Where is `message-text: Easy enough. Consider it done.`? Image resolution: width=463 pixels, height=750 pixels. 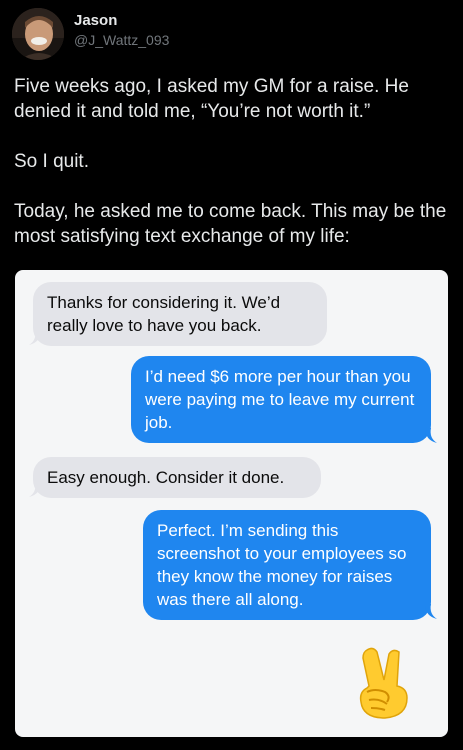
message-text: Easy enough. Consider it done. is located at coordinates (166, 477).